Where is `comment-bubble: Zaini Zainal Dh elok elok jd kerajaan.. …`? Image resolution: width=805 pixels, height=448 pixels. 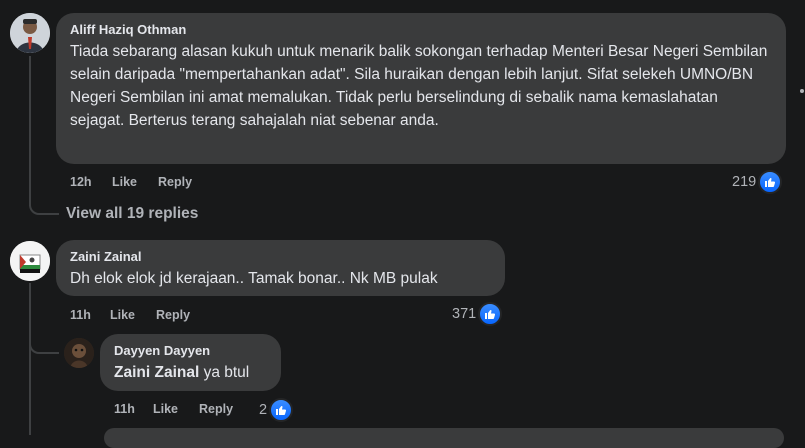 comment-bubble: Zaini Zainal Dh elok elok jd kerajaan.. … is located at coordinates (280, 268).